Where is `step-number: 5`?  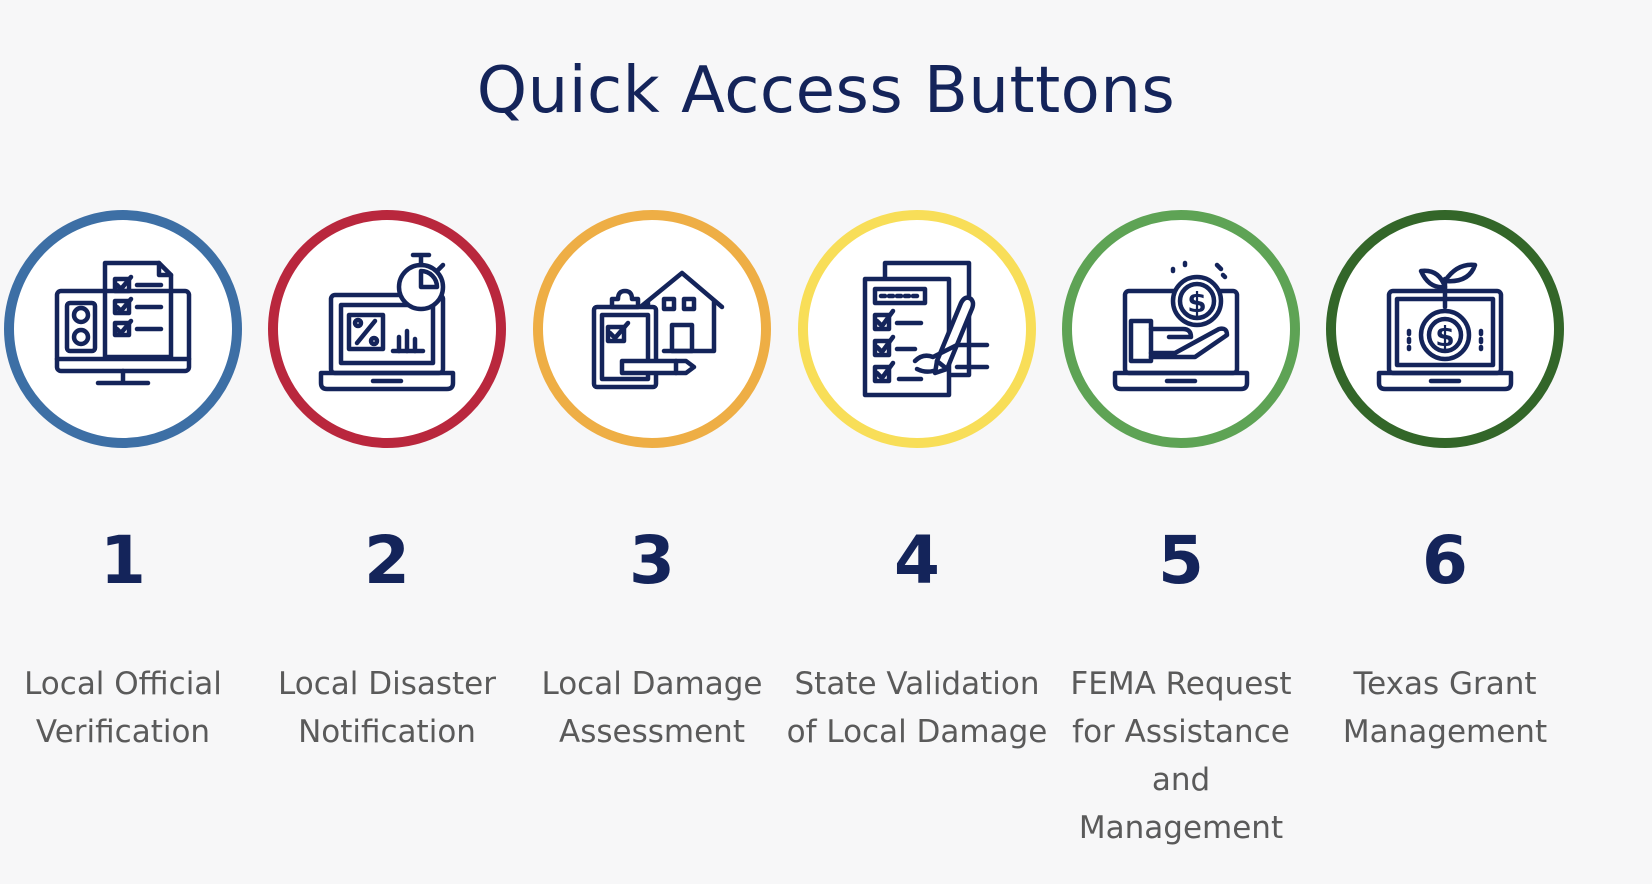 step-number: 5 is located at coordinates (1181, 560).